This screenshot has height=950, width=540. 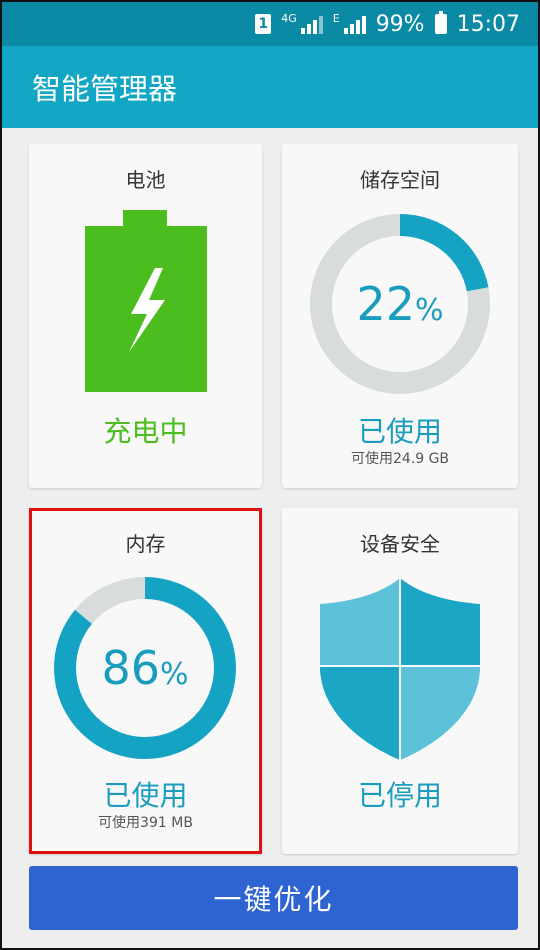 I want to click on svg-text: 22%, so click(x=399, y=304).